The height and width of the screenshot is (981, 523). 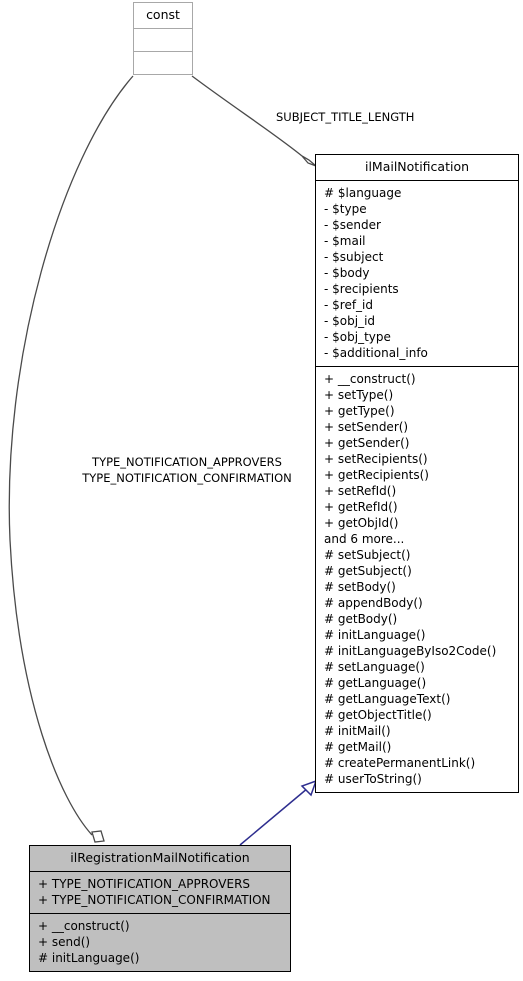 What do you see at coordinates (163, 63) in the screenshot?
I see `class-node-const-methods` at bounding box center [163, 63].